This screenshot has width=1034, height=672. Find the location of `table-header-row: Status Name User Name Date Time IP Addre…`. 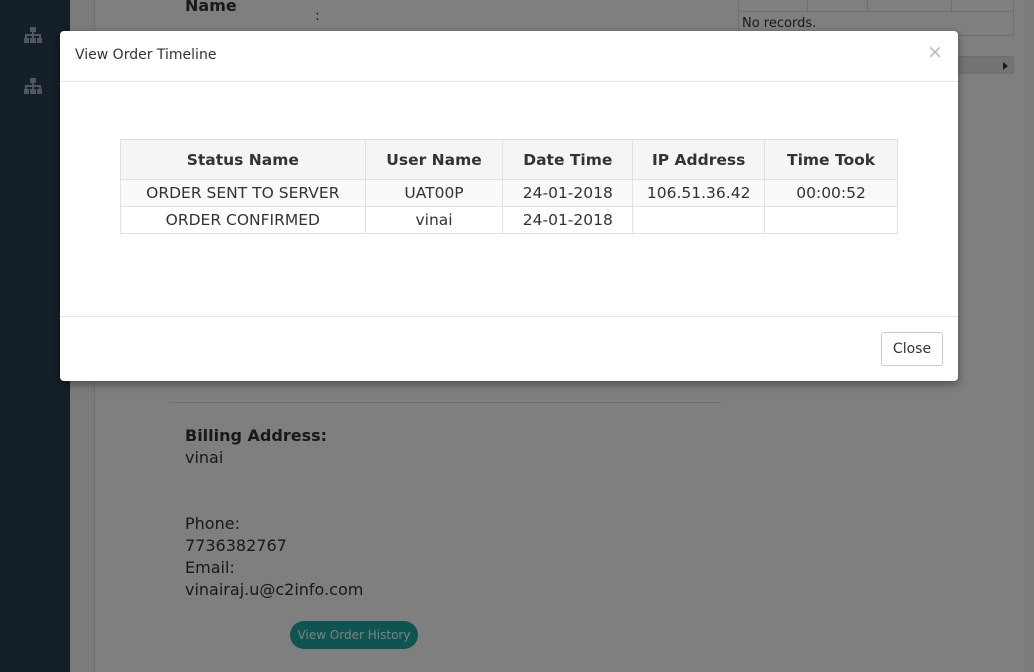

table-header-row: Status Name User Name Date Time IP Addre… is located at coordinates (509, 159).